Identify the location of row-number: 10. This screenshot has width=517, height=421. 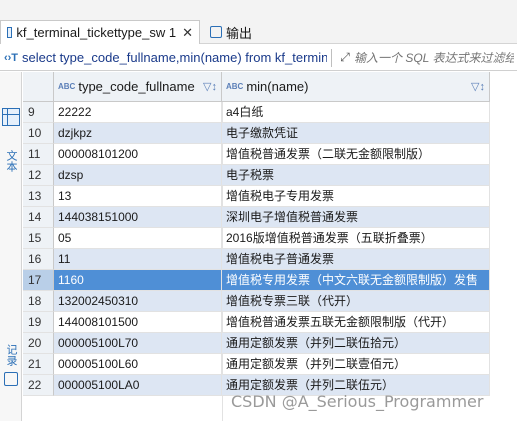
(38, 133).